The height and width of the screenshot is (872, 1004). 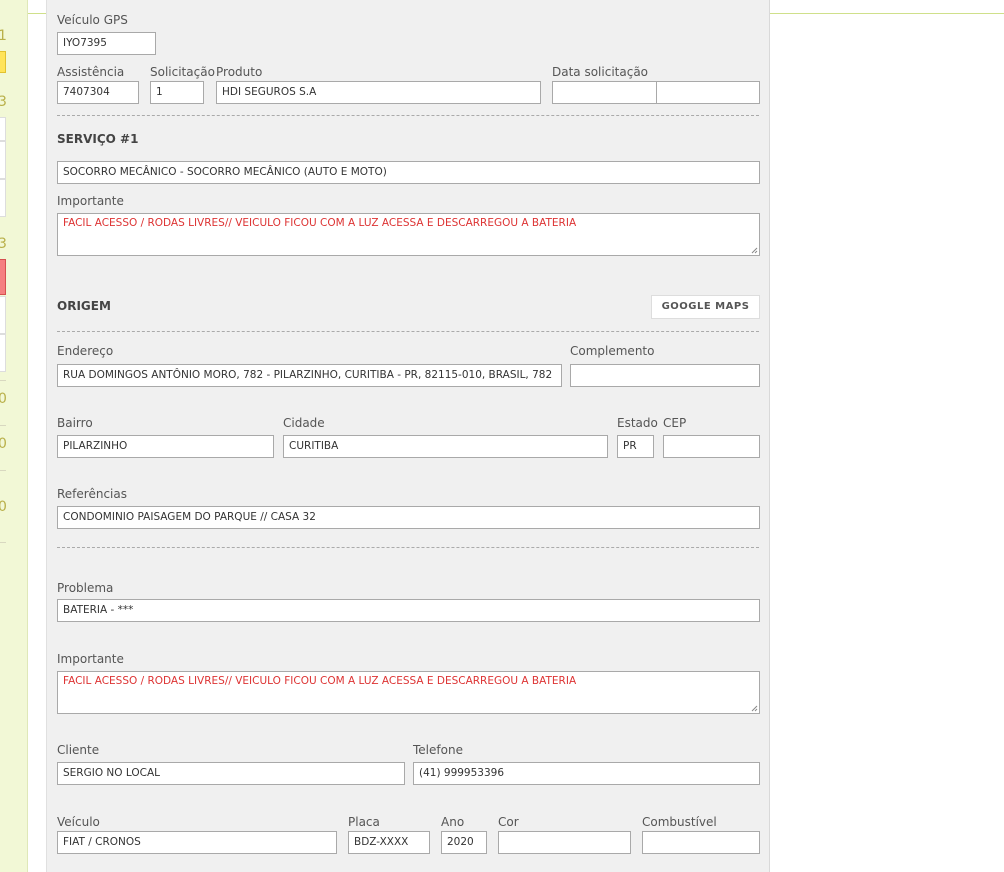 What do you see at coordinates (14, 436) in the screenshot?
I see `left-sidebar-list: 1 3 3 0 0 0` at bounding box center [14, 436].